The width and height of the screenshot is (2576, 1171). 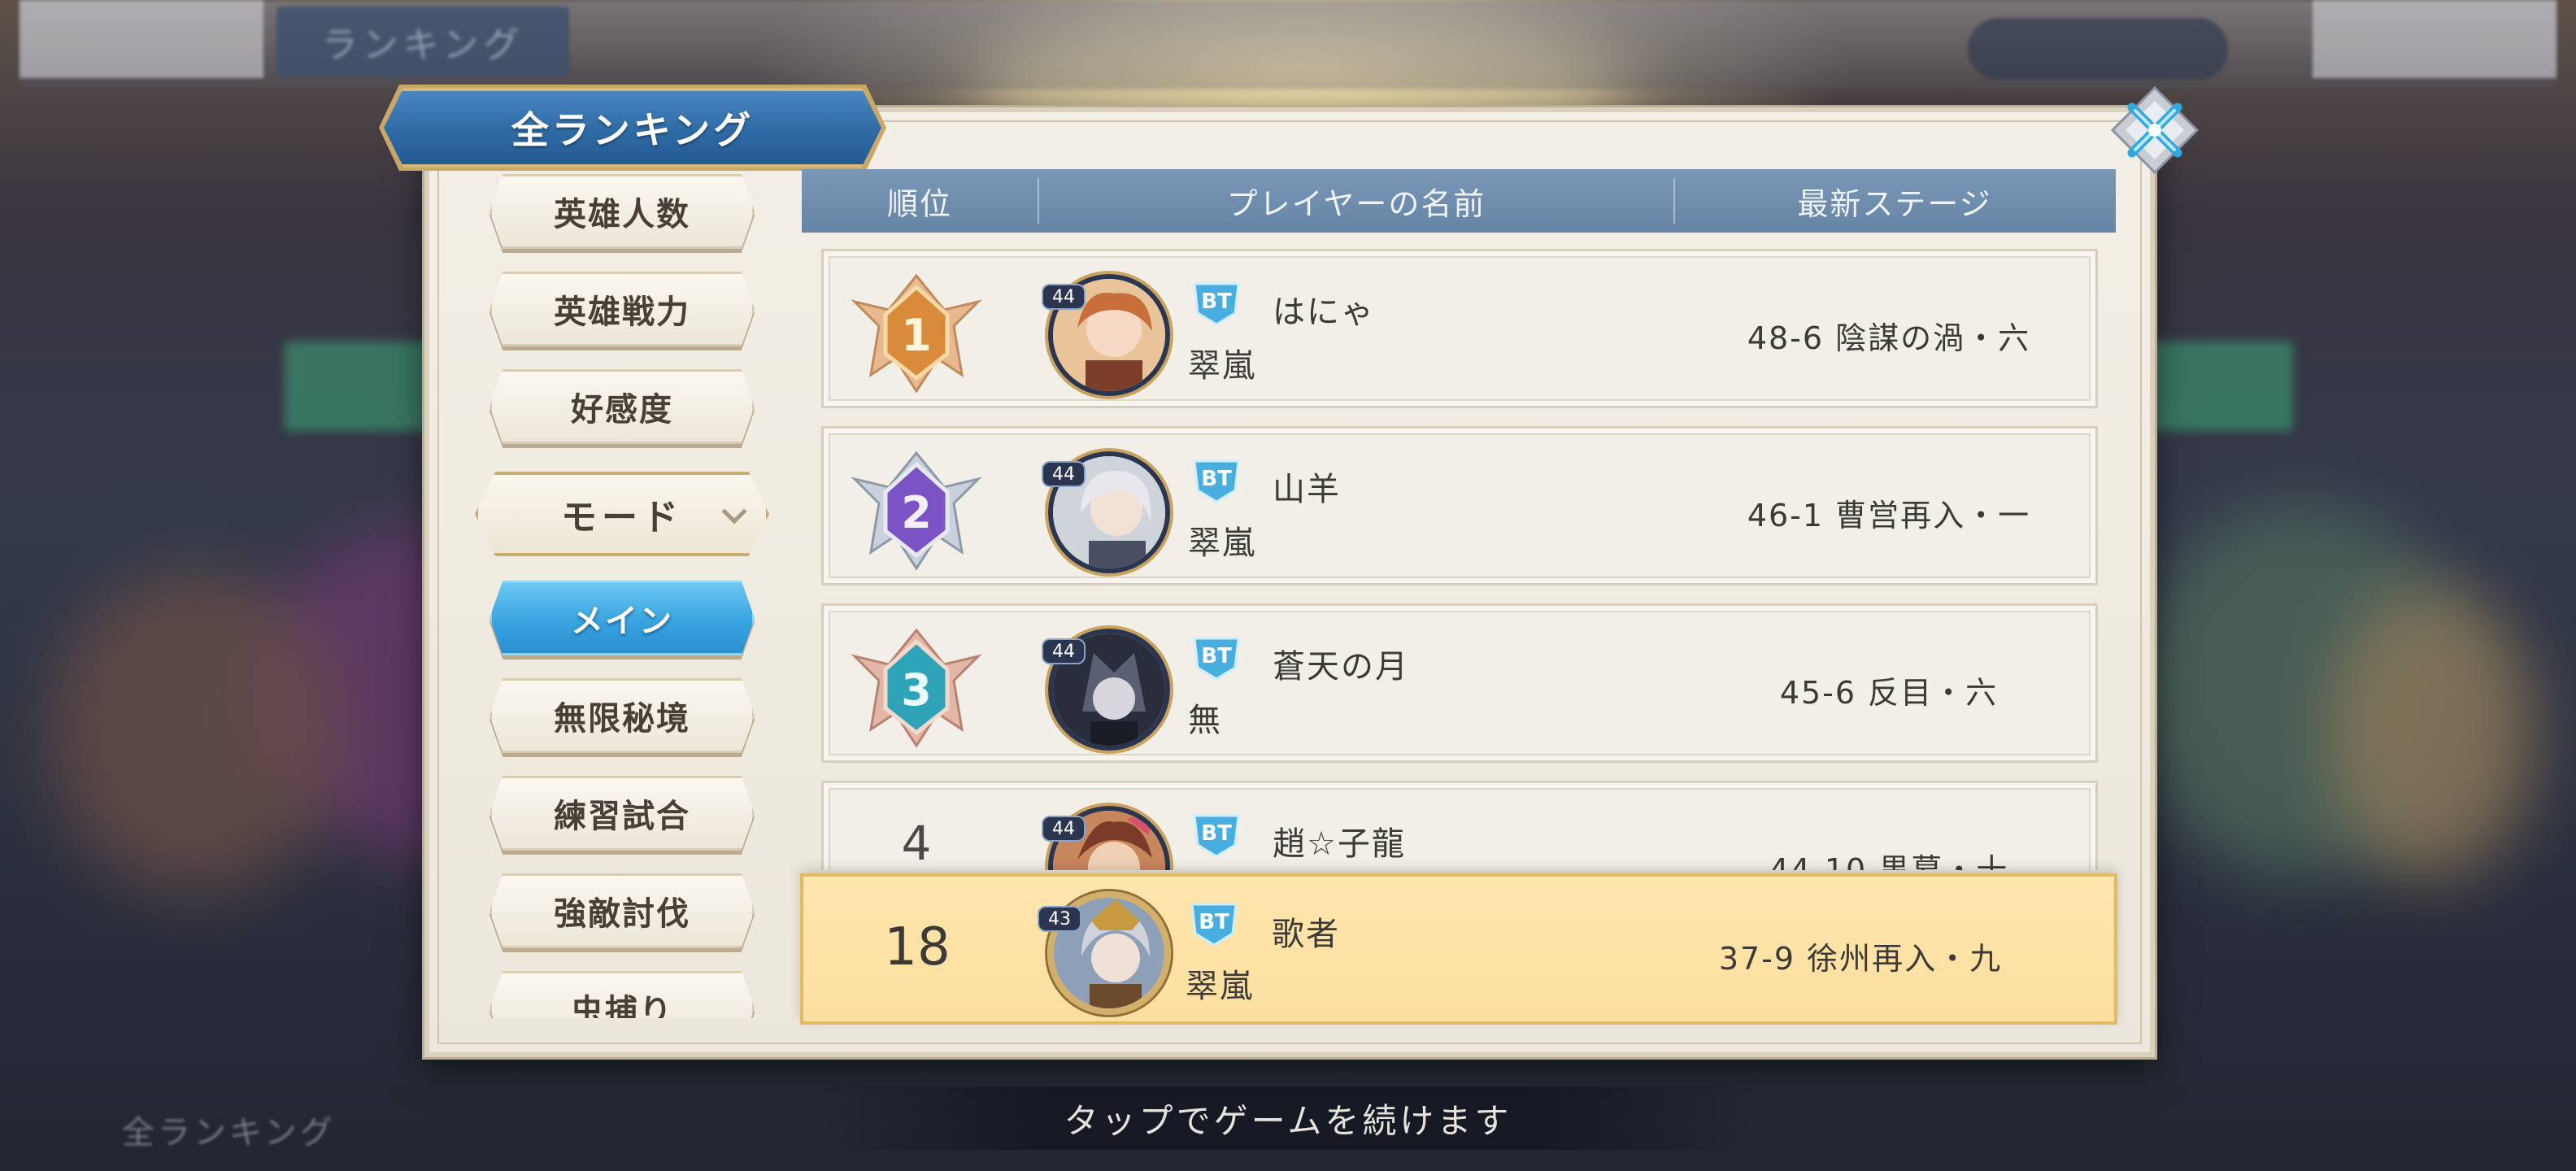 I want to click on svg-text: 3, so click(x=917, y=690).